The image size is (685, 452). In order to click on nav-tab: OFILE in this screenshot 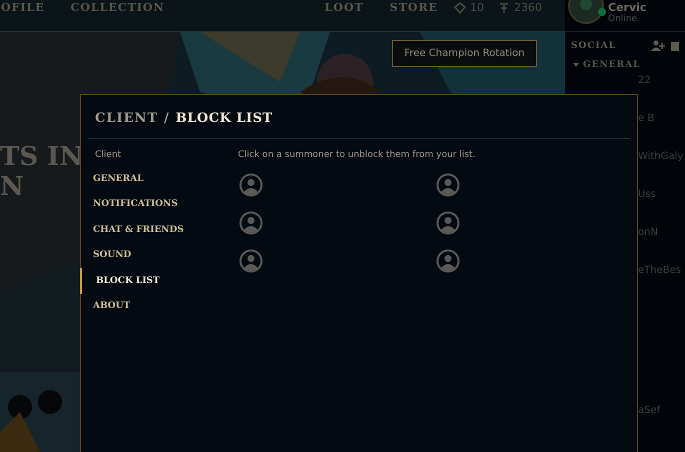, I will do `click(23, 8)`.